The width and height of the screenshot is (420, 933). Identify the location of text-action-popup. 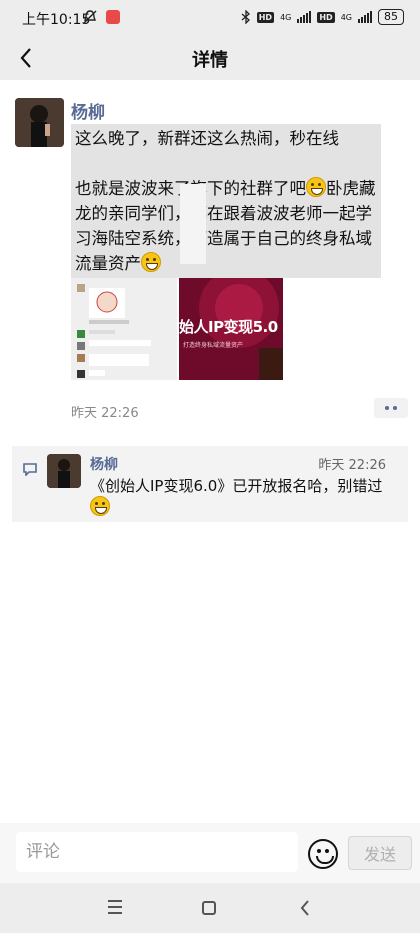
(193, 224).